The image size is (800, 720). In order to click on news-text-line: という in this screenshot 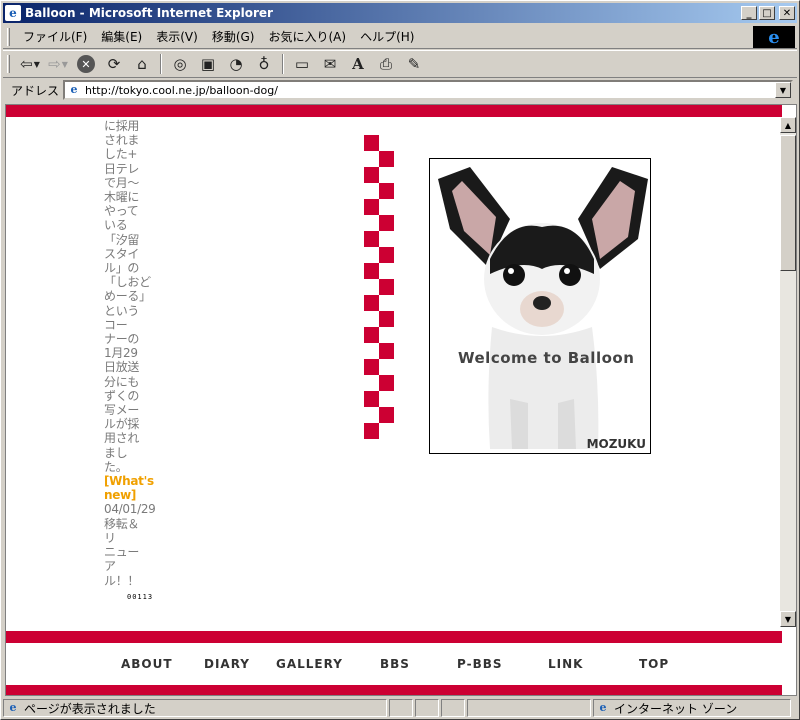, I will do `click(122, 310)`.